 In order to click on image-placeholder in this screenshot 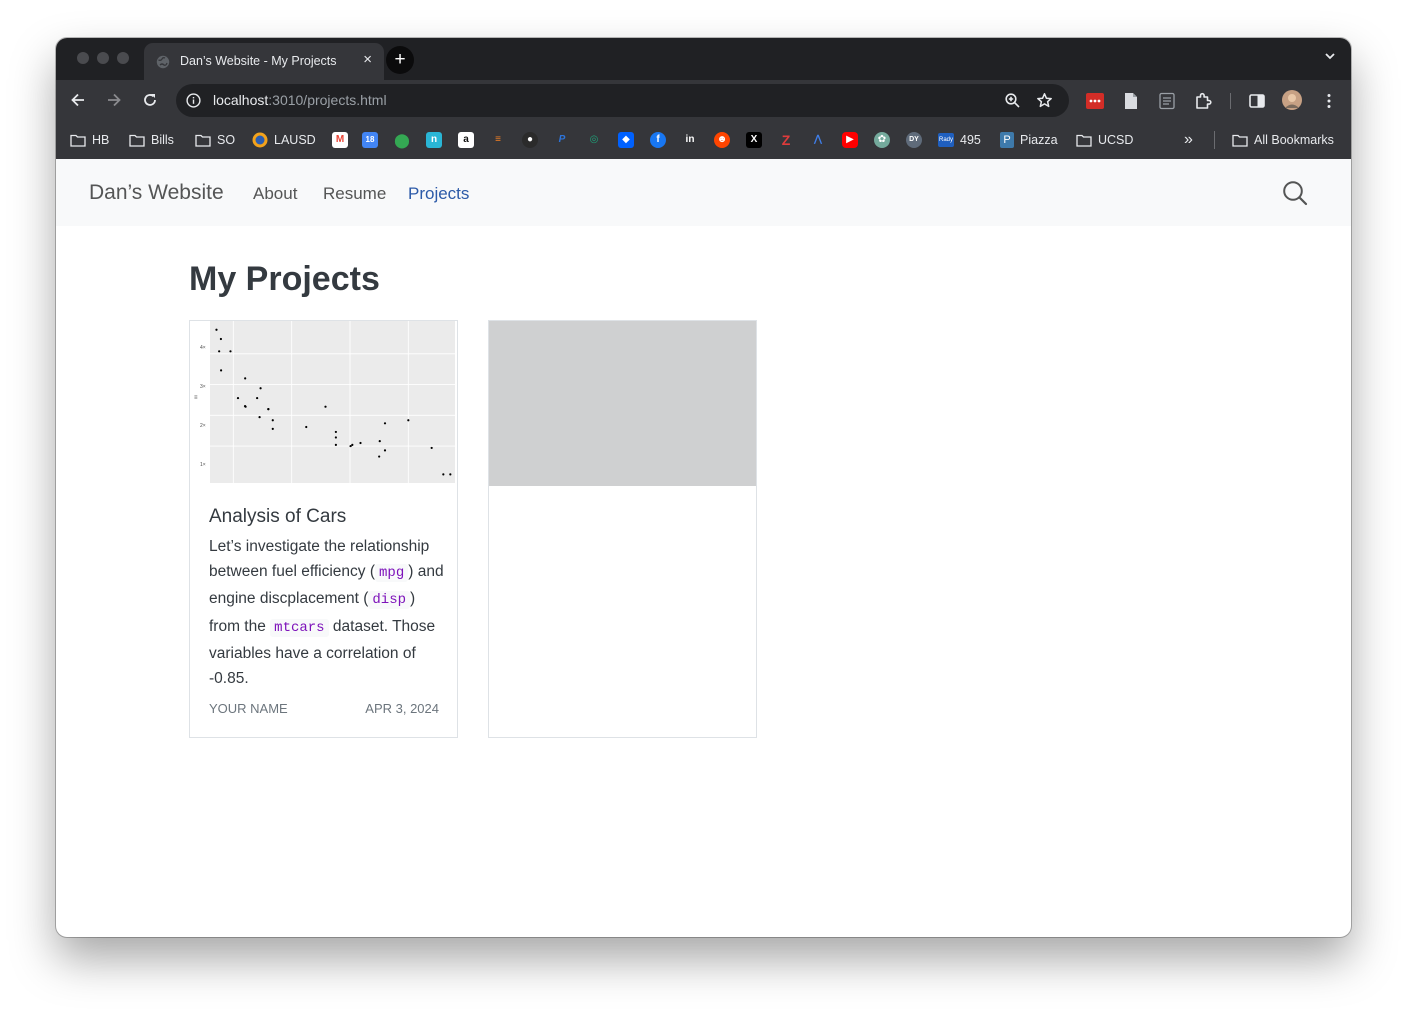, I will do `click(622, 403)`.